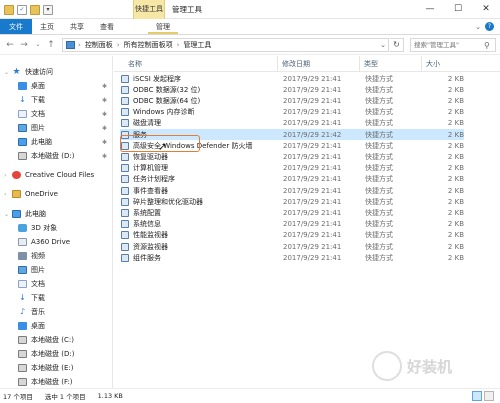 The image size is (500, 403). Describe the element at coordinates (448, 45) in the screenshot. I see `search-input` at that location.